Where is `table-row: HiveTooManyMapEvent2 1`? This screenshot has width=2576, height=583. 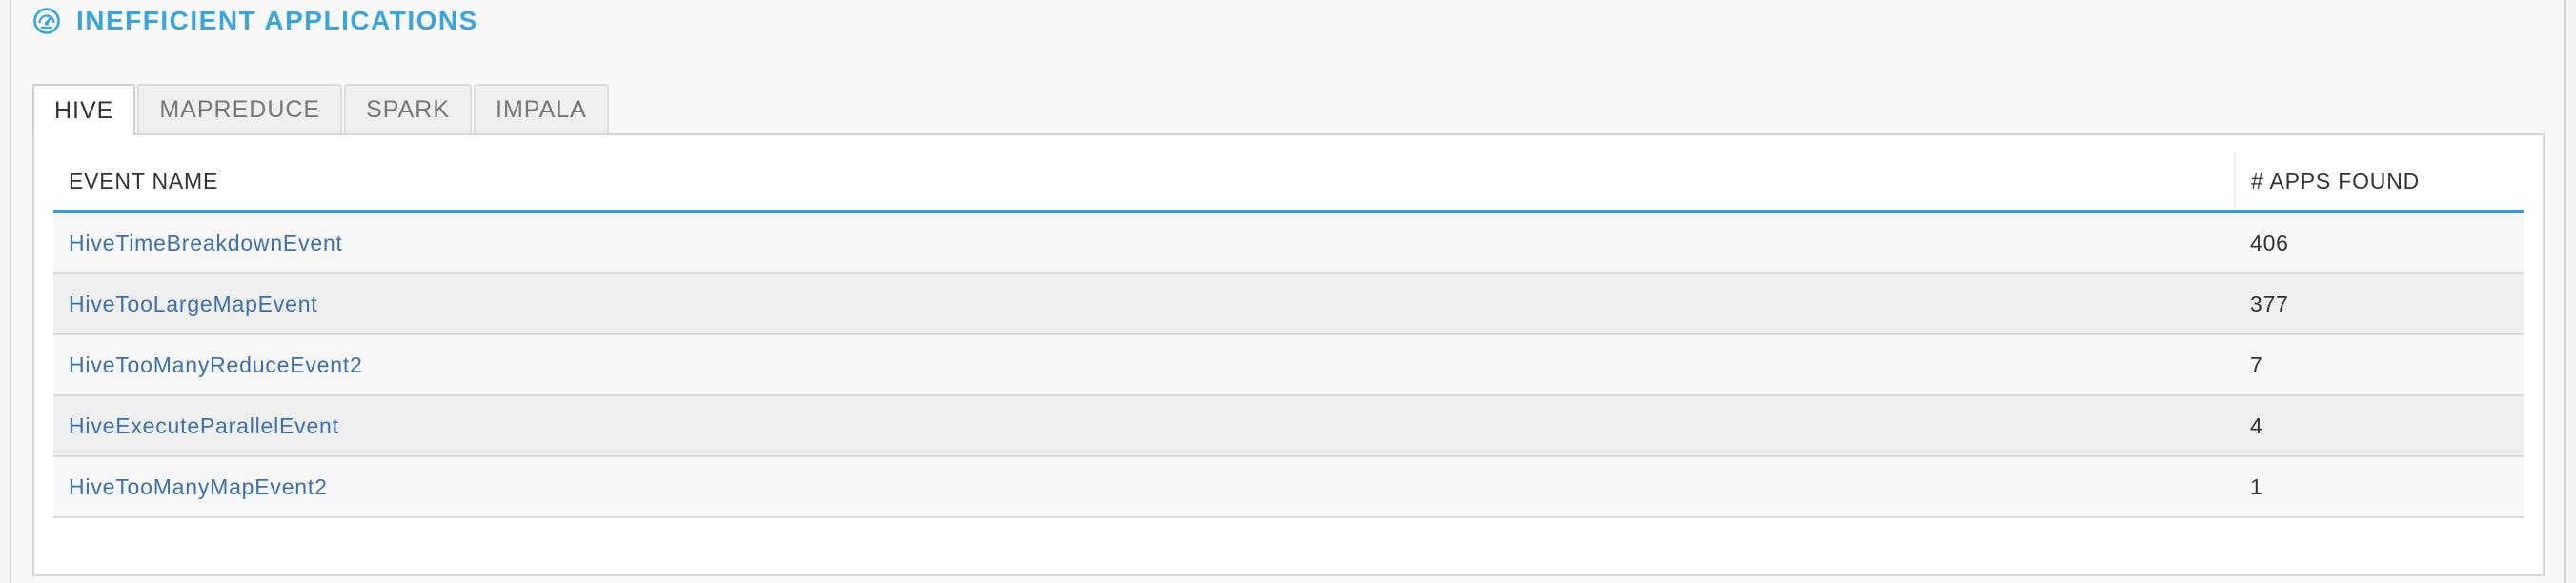
table-row: HiveTooManyMapEvent2 1 is located at coordinates (1289, 487).